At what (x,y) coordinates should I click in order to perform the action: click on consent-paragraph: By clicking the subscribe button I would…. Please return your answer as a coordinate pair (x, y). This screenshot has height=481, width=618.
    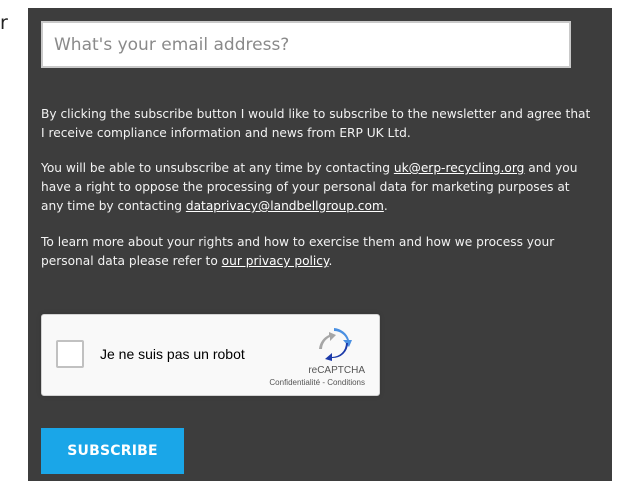
    Looking at the image, I should click on (317, 124).